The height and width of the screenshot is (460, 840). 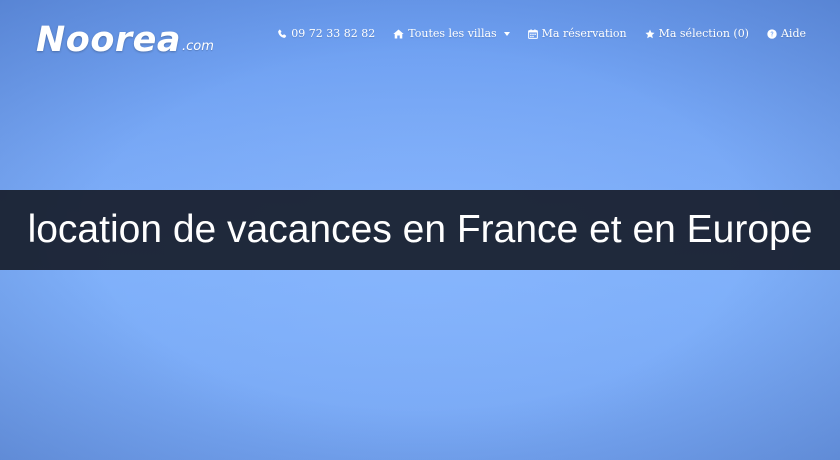 I want to click on nav-selection-link: Ma sélection (0), so click(x=697, y=33).